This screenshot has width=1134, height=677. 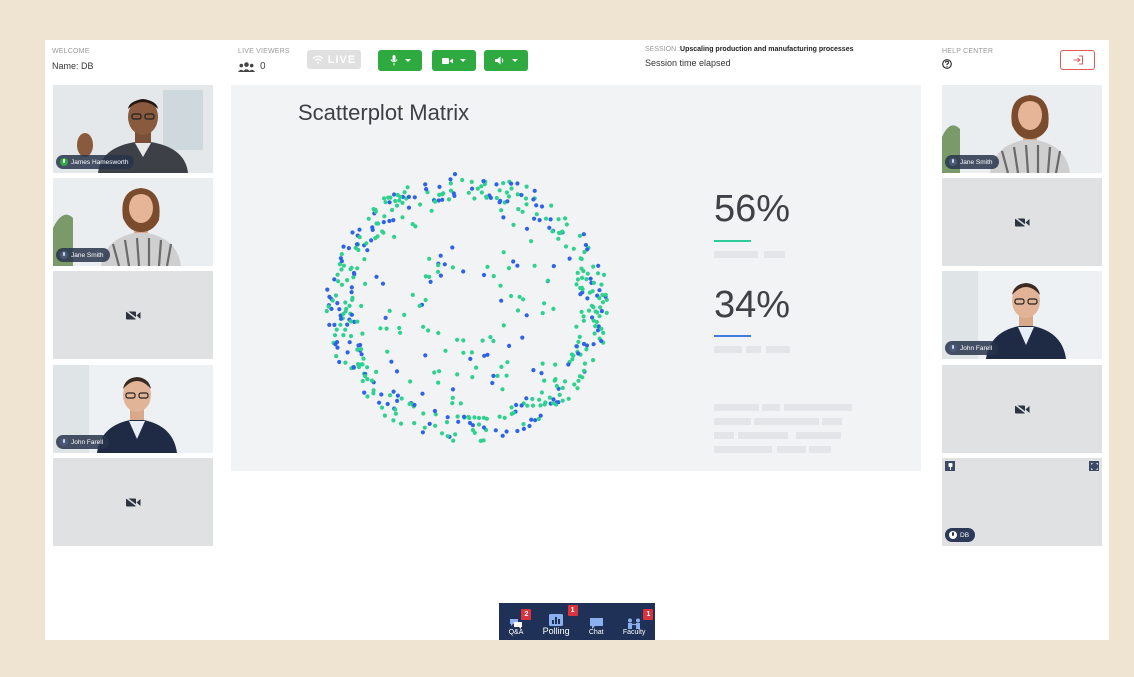 What do you see at coordinates (1077, 60) in the screenshot?
I see `exit-button` at bounding box center [1077, 60].